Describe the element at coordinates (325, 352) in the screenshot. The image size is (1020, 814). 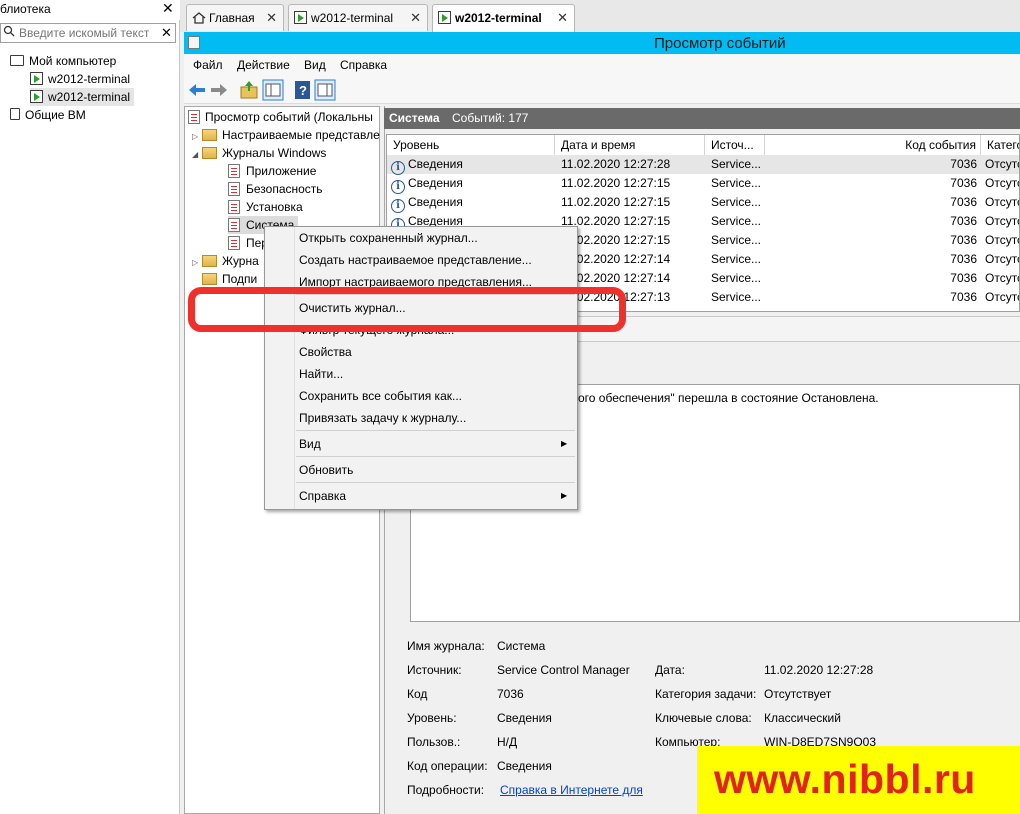
I see `menu-properties: Свойства` at that location.